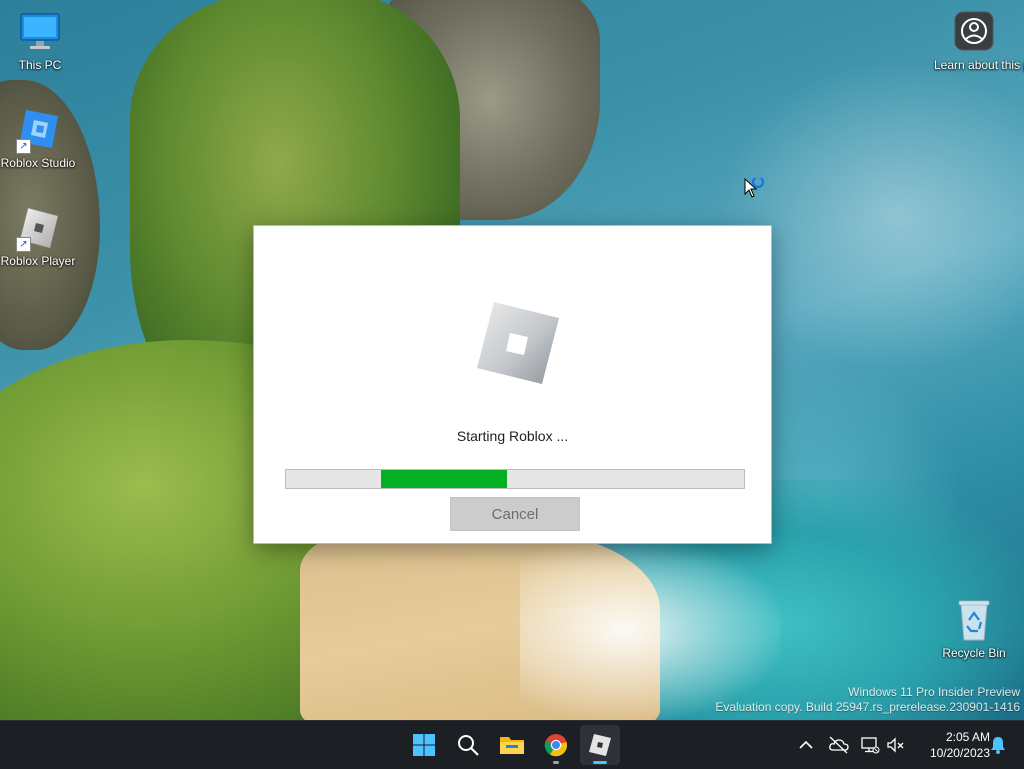 The width and height of the screenshot is (1024, 769). I want to click on network-disconnected-icon, so click(870, 745).